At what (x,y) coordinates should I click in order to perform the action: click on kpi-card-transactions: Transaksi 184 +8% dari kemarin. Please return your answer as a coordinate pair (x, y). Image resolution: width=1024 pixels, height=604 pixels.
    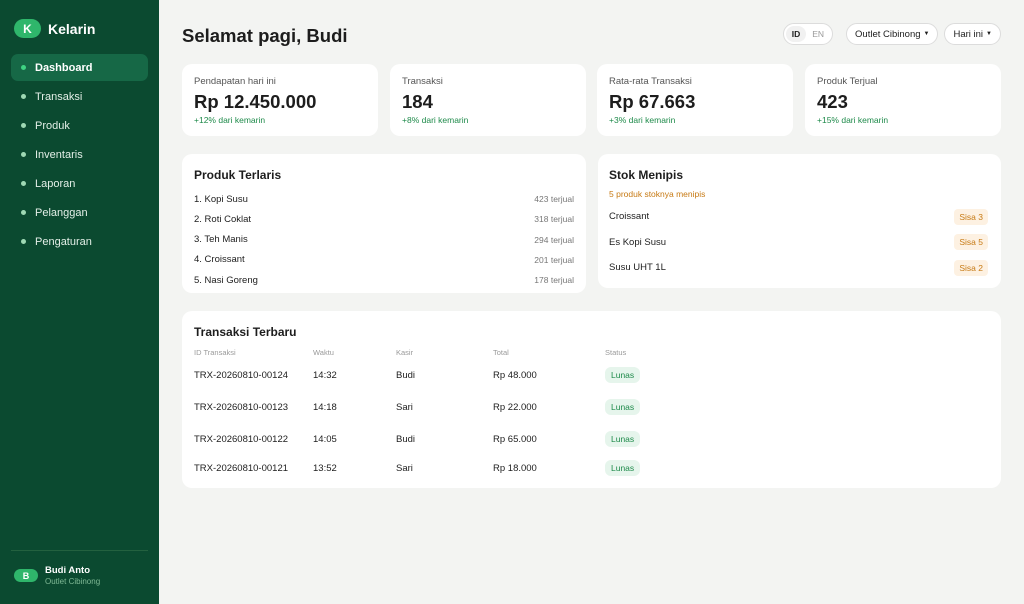
    Looking at the image, I should click on (488, 100).